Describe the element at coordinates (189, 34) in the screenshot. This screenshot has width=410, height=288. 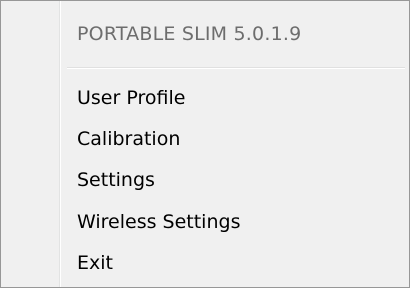
I see `menu-header-title: PORTABLE SLIM 5.0.1.9` at that location.